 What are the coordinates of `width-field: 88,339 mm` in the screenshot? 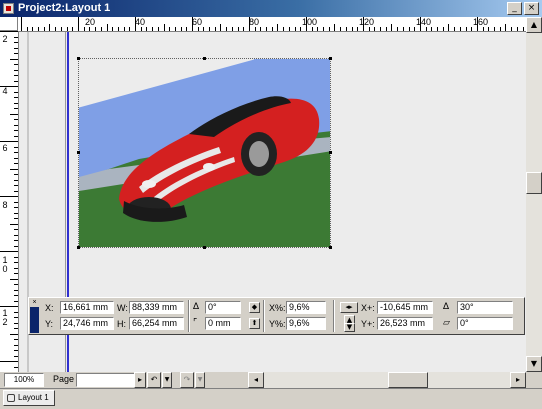 It's located at (156, 307).